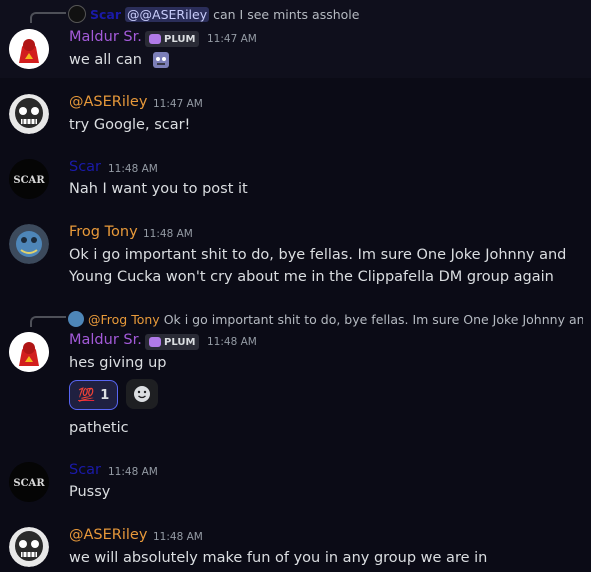 The width and height of the screenshot is (591, 572). Describe the element at coordinates (161, 60) in the screenshot. I see `custom-emoji-icon` at that location.